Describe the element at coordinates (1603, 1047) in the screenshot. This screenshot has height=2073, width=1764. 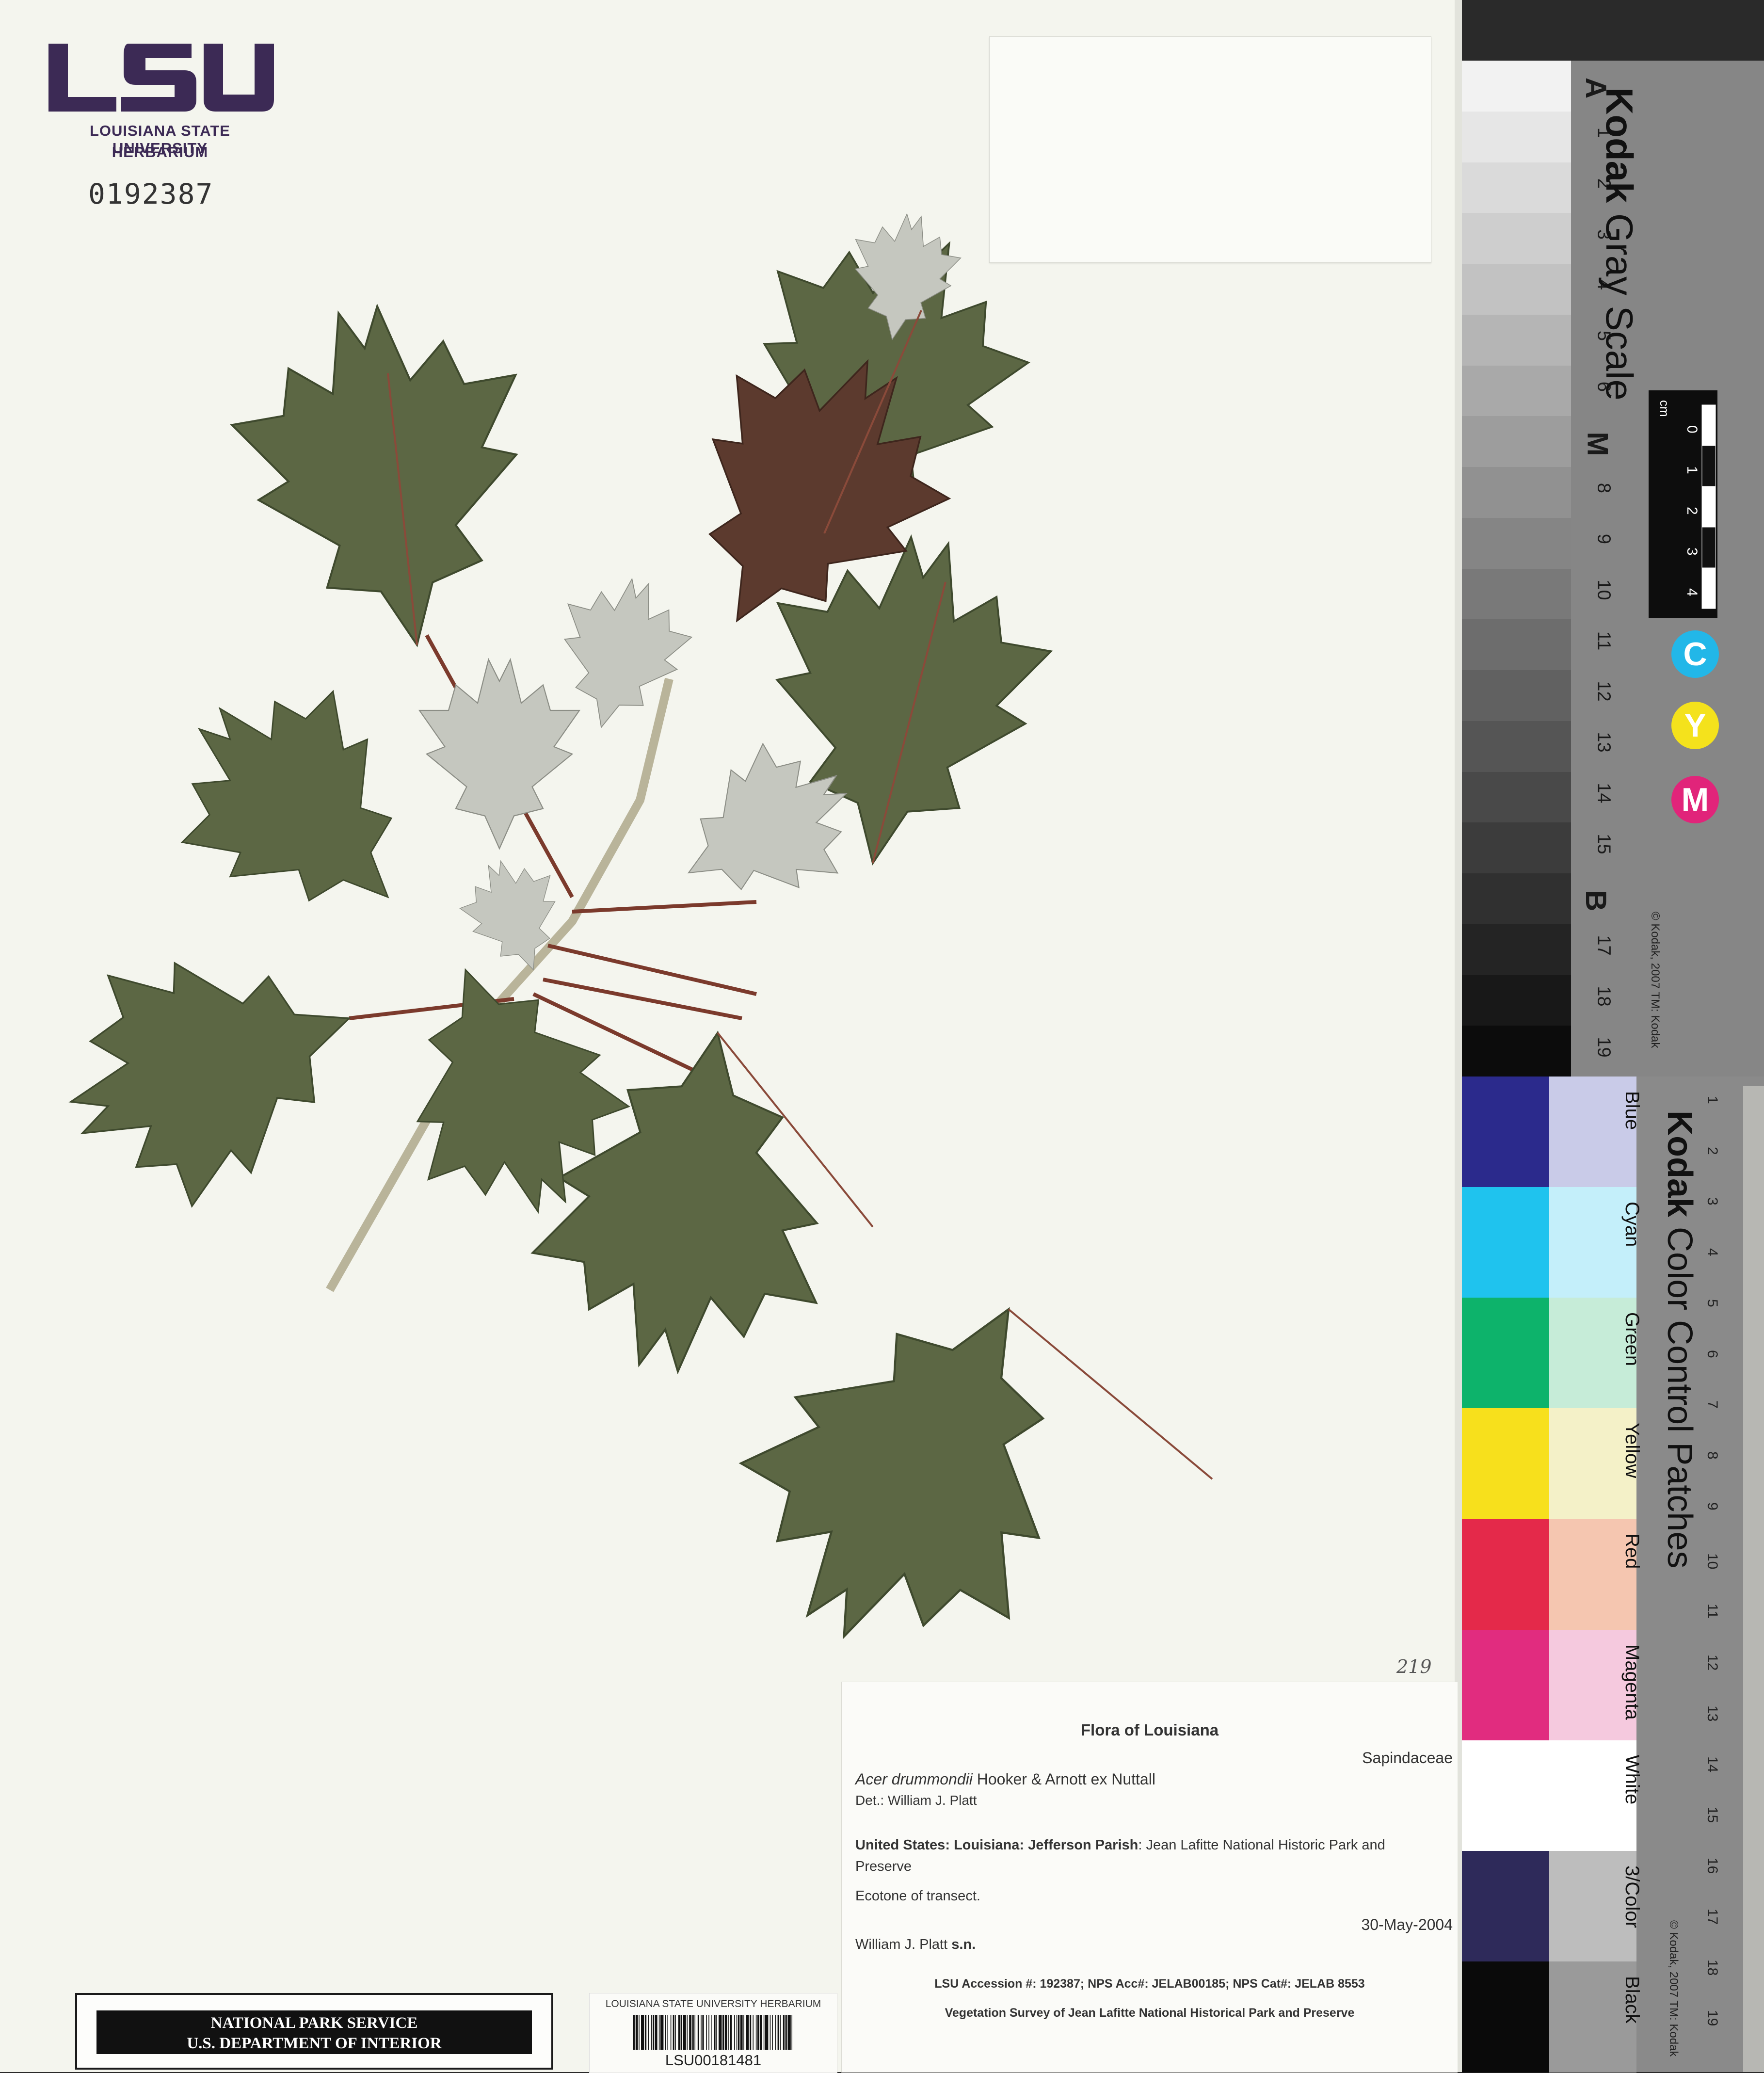
I see `gray-scale-marker: 19` at that location.